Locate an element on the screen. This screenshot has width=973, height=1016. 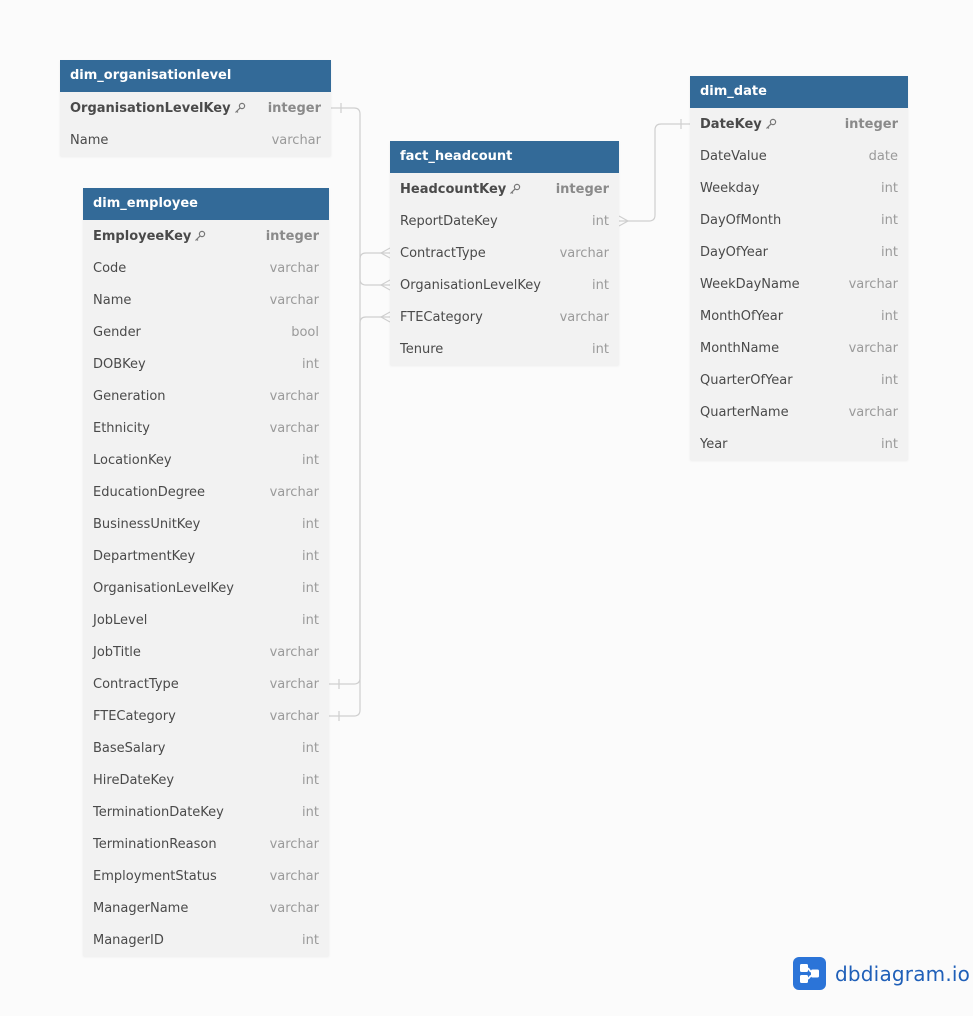
field-row: DayOfYear int is located at coordinates (799, 252).